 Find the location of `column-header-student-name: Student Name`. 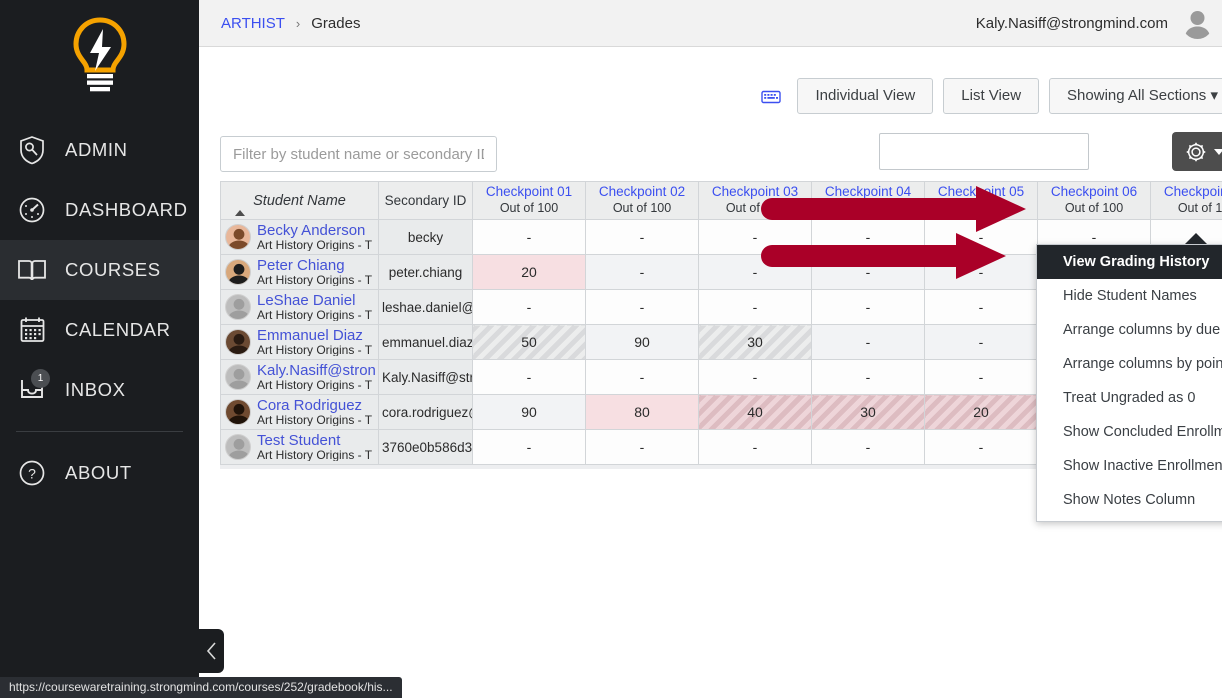

column-header-student-name: Student Name is located at coordinates (299, 200).